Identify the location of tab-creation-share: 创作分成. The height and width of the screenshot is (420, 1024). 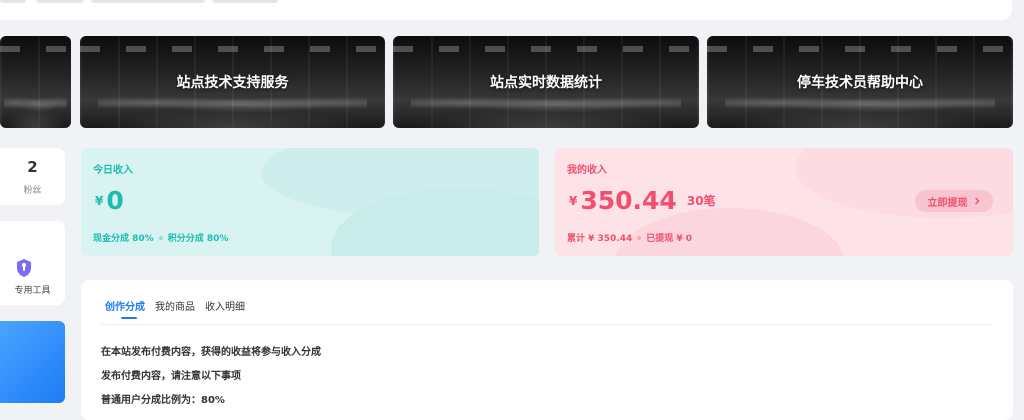
(125, 308).